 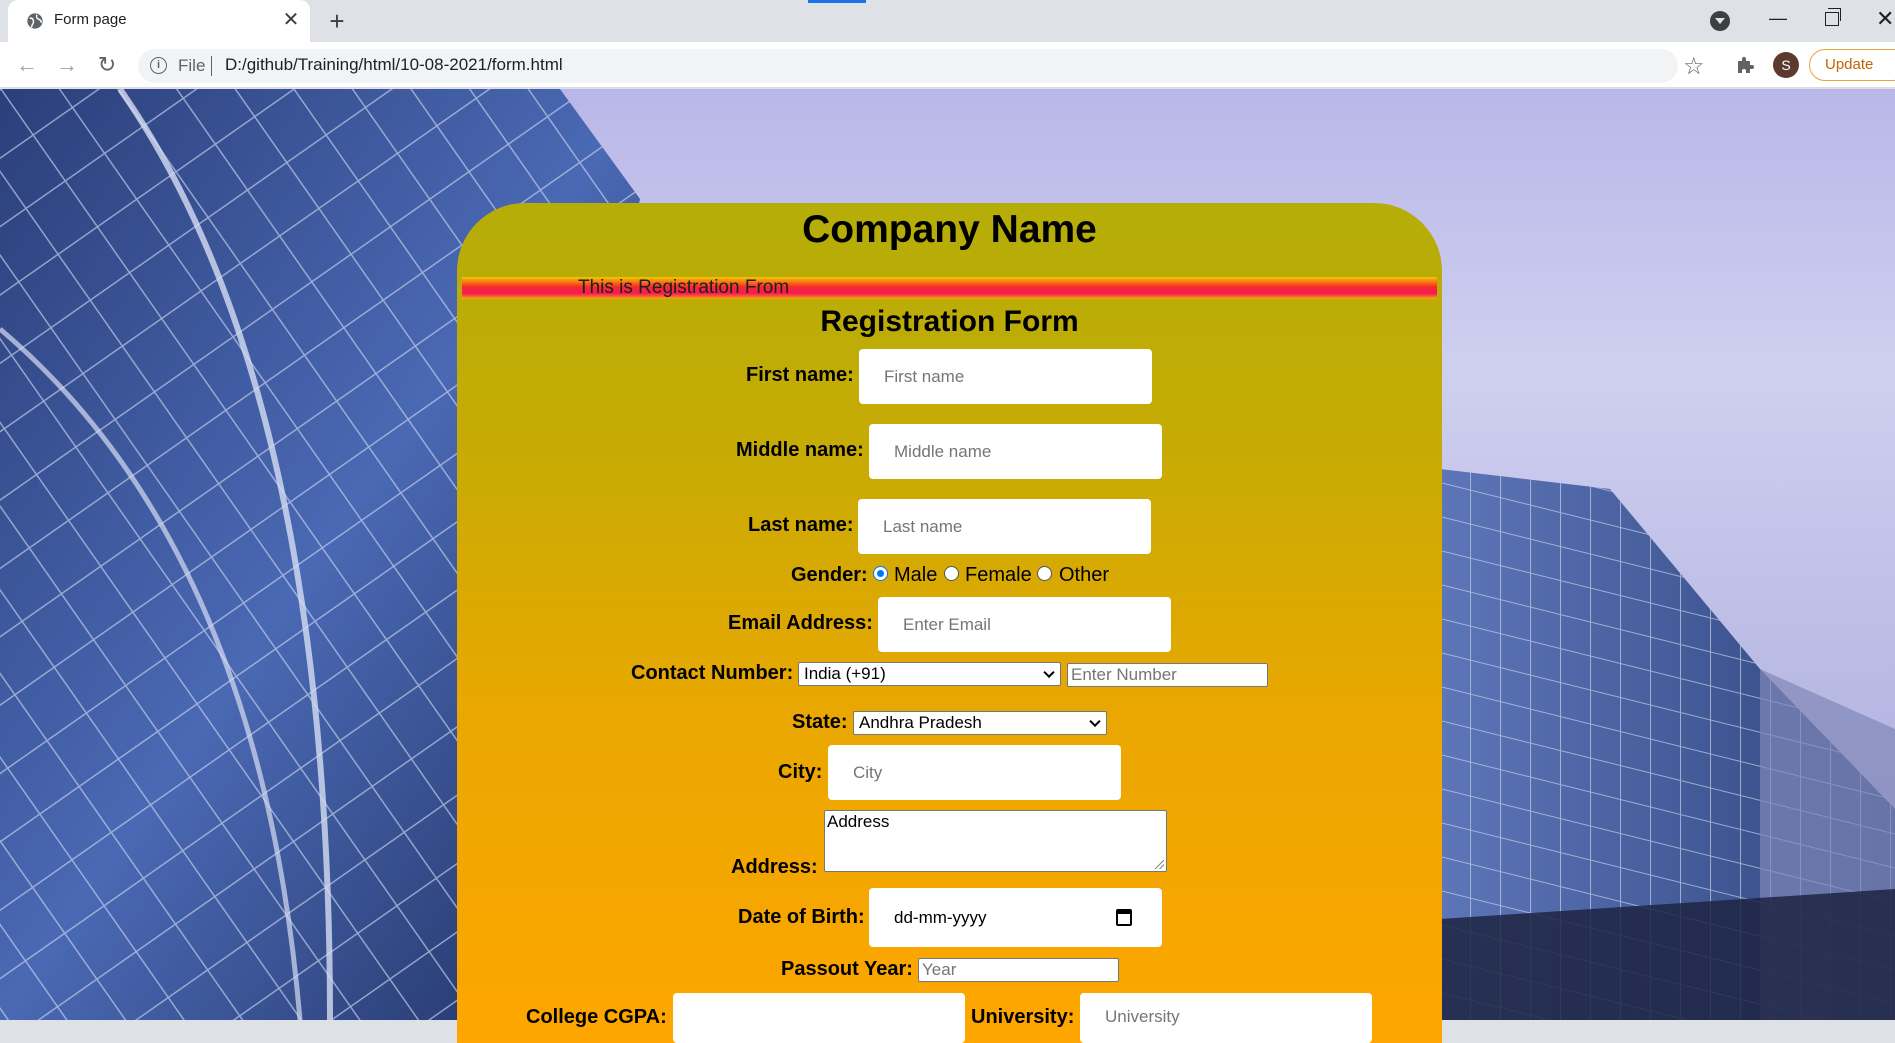 I want to click on profile-avatar: S, so click(x=1786, y=65).